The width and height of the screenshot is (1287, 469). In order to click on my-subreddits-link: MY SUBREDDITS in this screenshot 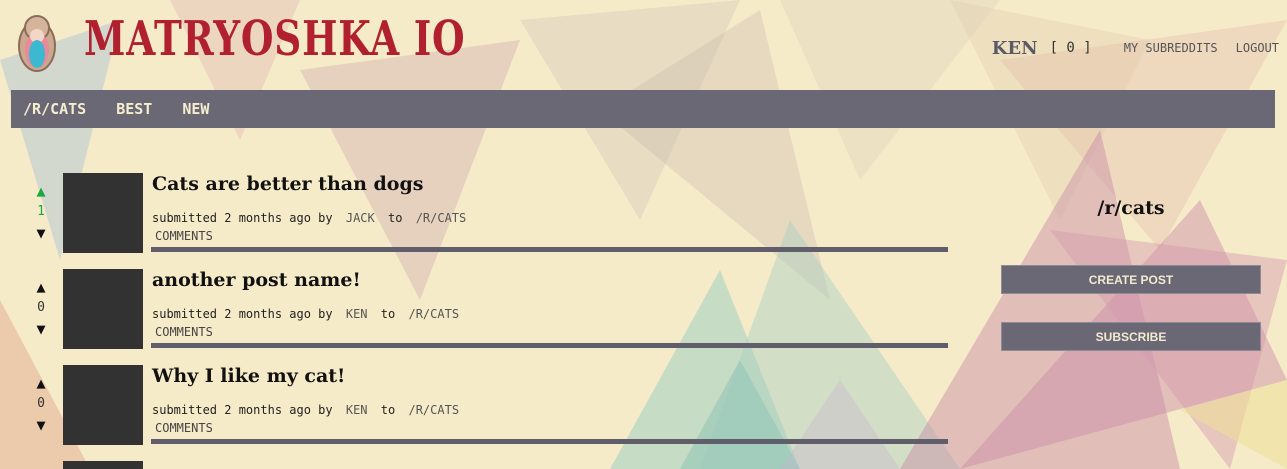, I will do `click(1171, 48)`.